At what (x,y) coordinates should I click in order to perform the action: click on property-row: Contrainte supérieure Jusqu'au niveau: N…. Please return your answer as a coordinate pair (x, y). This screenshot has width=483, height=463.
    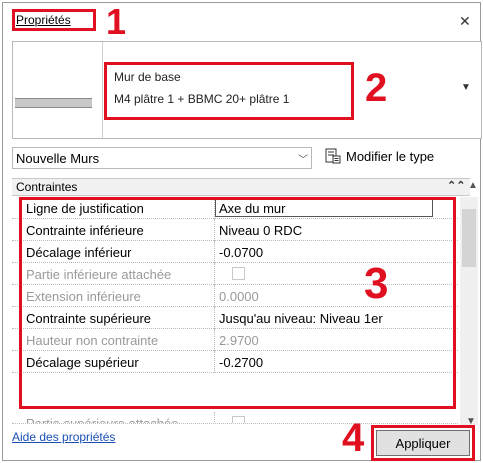
    Looking at the image, I should click on (235, 318).